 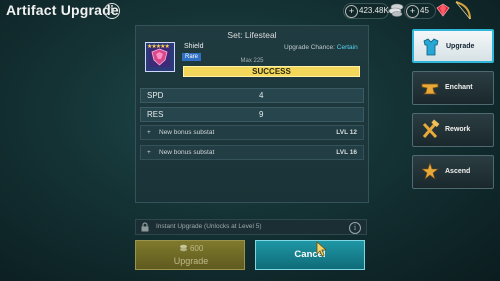 I want to click on stat-value: 9, so click(x=261, y=114).